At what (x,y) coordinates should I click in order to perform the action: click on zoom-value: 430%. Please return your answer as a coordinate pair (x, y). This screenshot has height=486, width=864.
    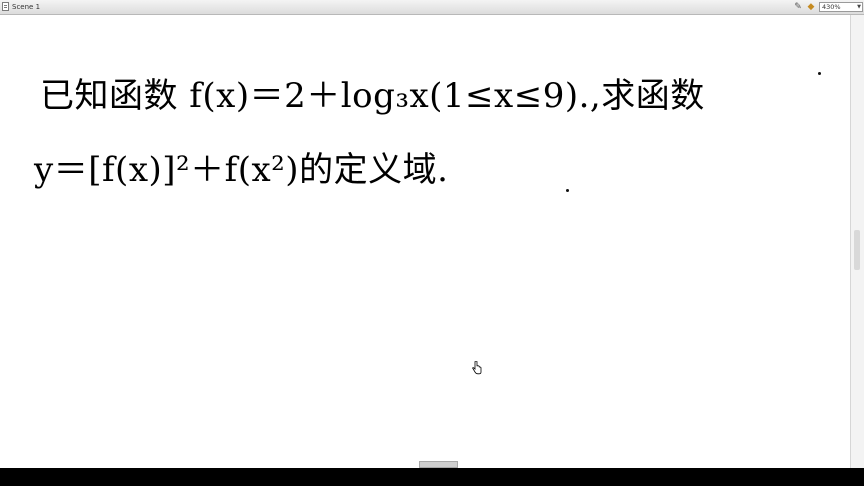
    Looking at the image, I should click on (831, 7).